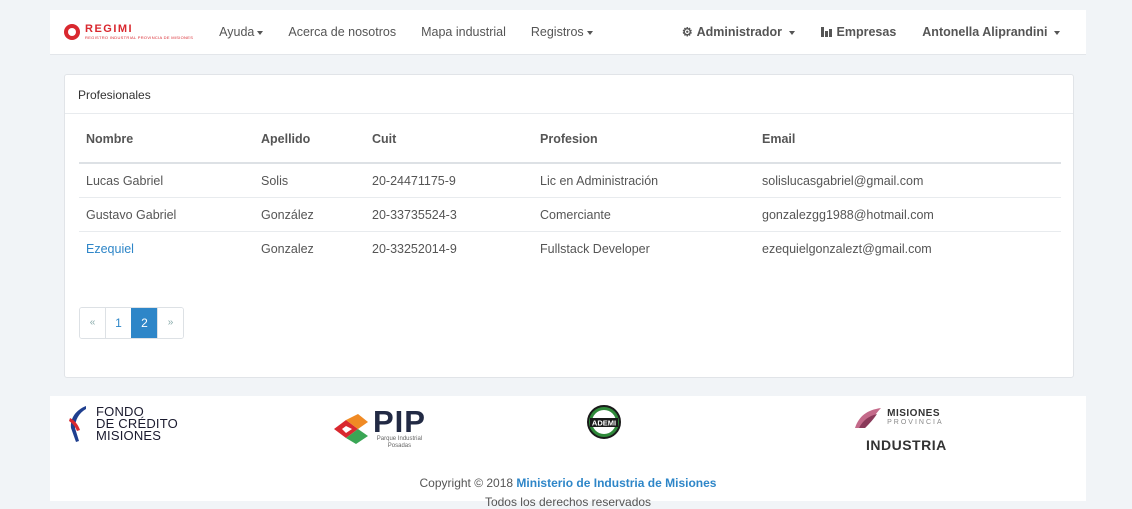  Describe the element at coordinates (166, 249) in the screenshot. I see `cell-nombre-link: Ezequiel` at that location.